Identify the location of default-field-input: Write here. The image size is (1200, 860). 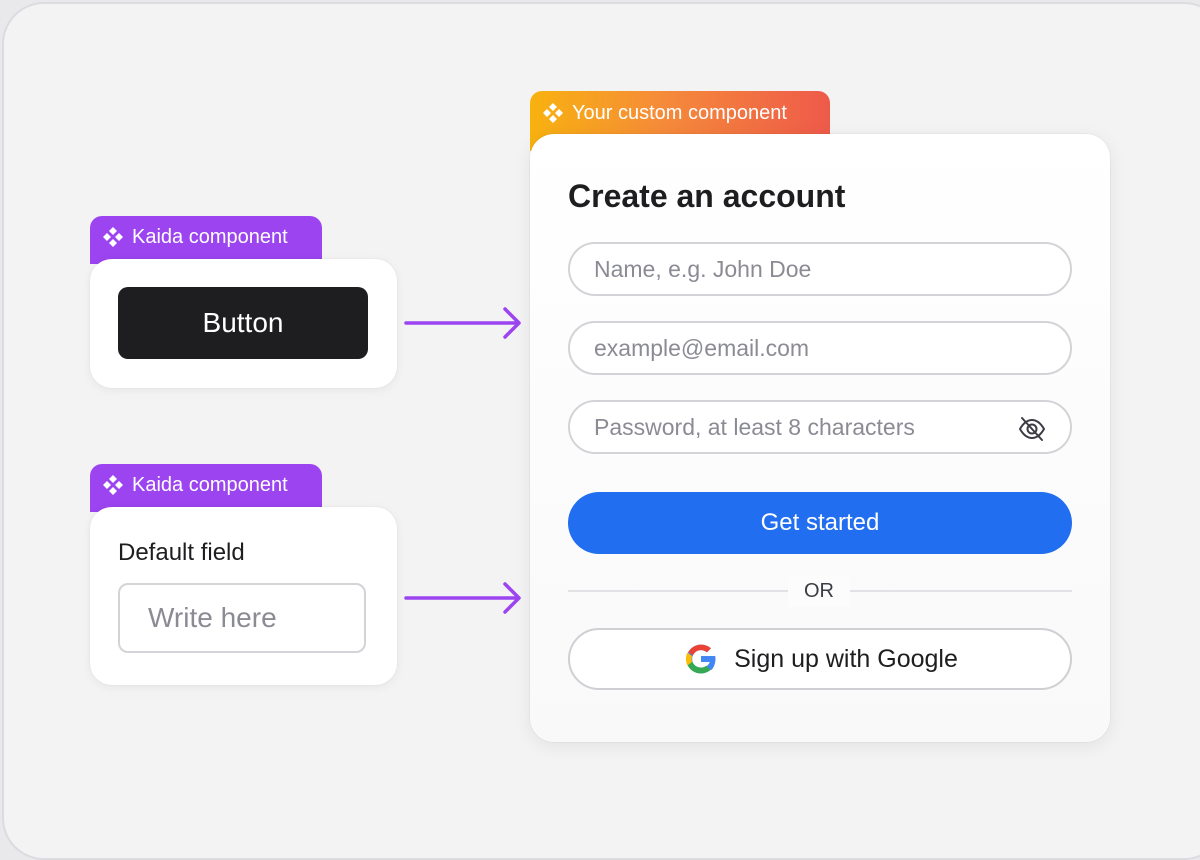
(242, 618).